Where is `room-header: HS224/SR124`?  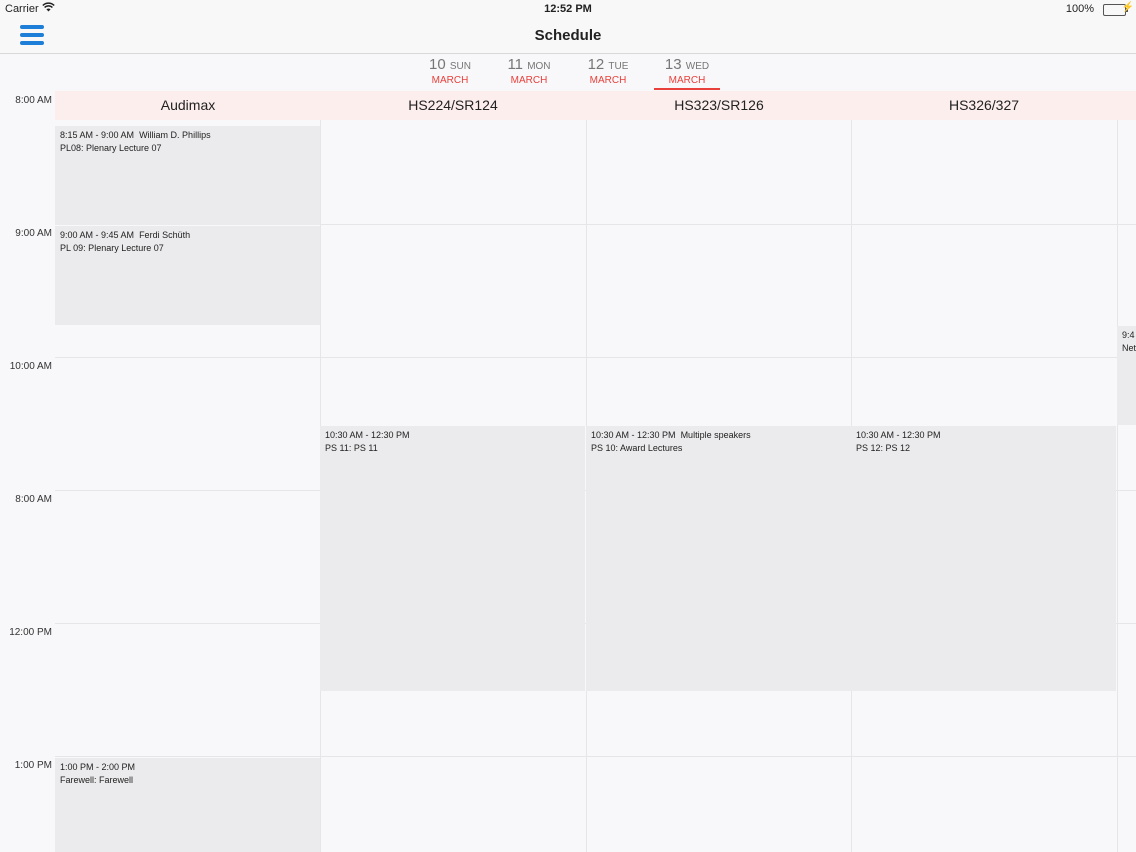 room-header: HS224/SR124 is located at coordinates (453, 105).